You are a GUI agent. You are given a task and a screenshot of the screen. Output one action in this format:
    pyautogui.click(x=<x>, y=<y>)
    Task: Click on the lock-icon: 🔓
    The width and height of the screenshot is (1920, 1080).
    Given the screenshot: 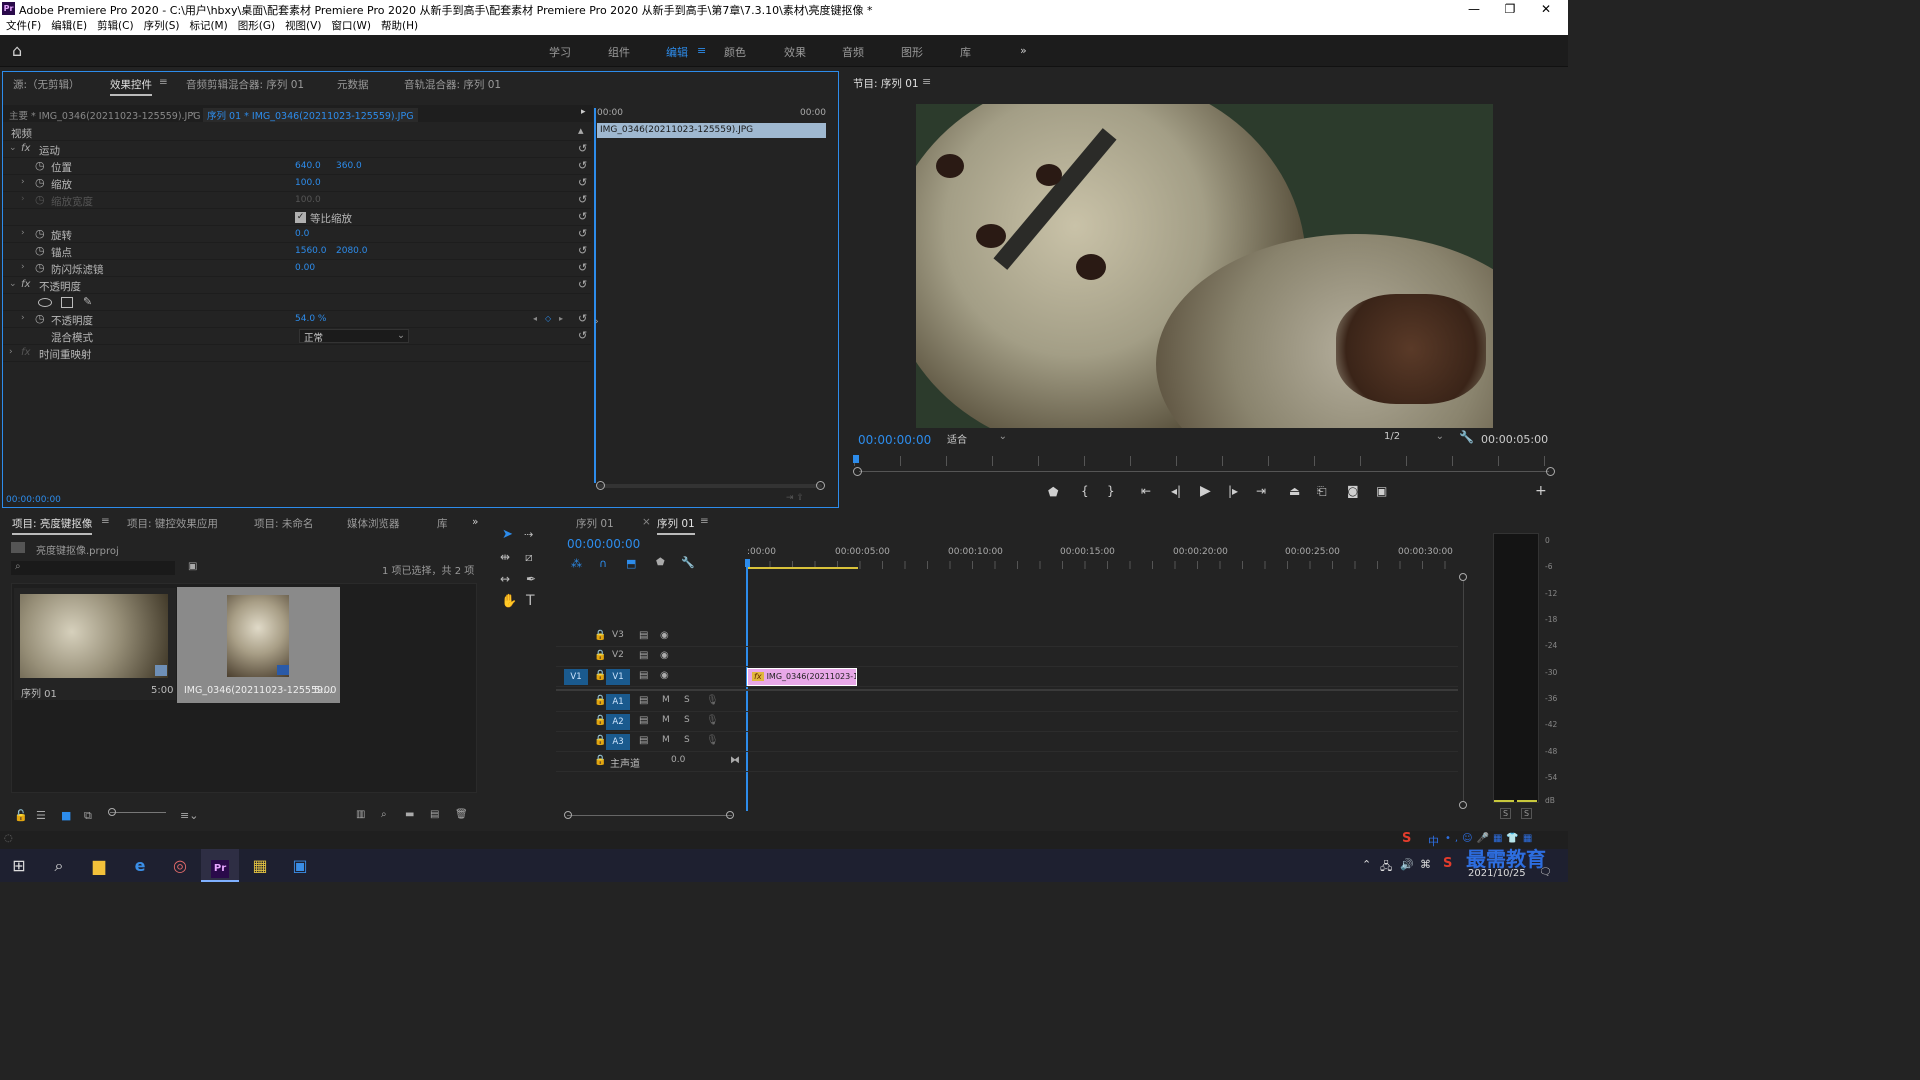 What is the action you would take?
    pyautogui.click(x=21, y=815)
    